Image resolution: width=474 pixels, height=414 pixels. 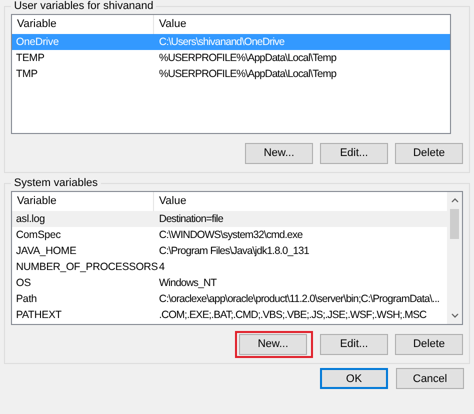 I want to click on variable-value: Windows_NT, so click(x=188, y=283).